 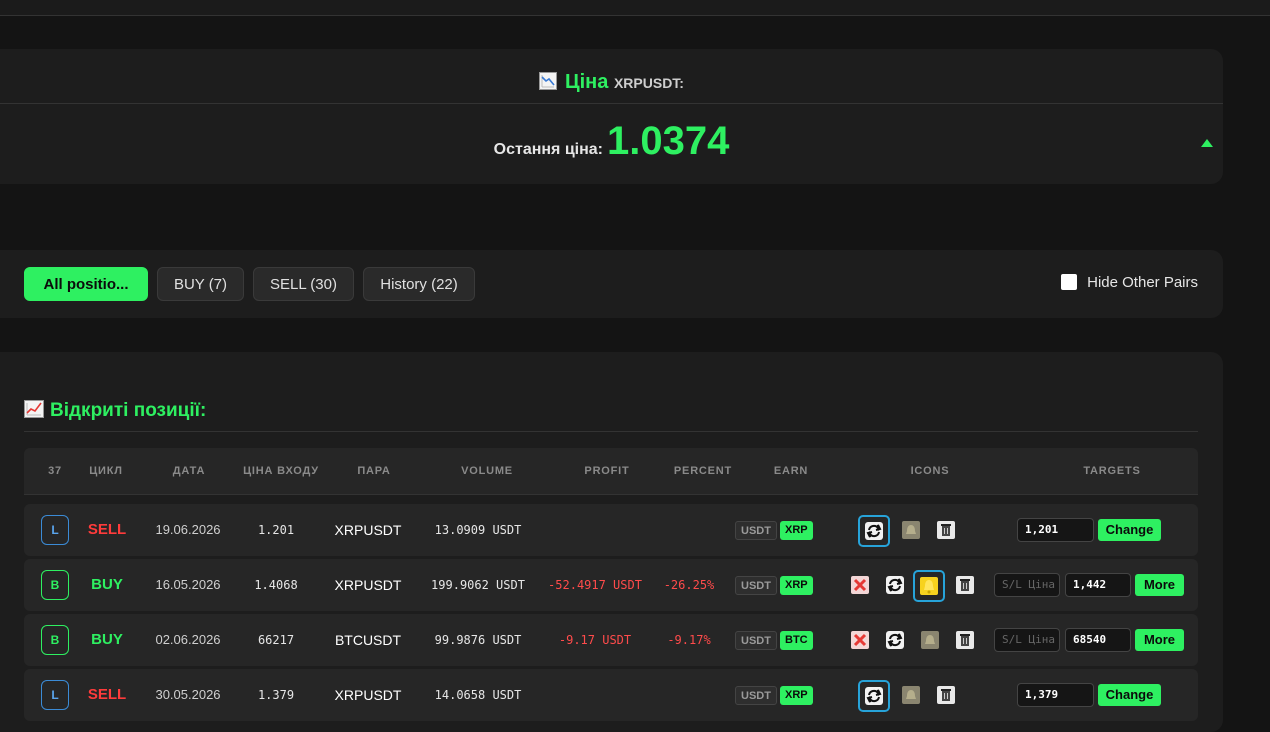 What do you see at coordinates (478, 530) in the screenshot?
I see `volume-cell: 13.0909 USDT` at bounding box center [478, 530].